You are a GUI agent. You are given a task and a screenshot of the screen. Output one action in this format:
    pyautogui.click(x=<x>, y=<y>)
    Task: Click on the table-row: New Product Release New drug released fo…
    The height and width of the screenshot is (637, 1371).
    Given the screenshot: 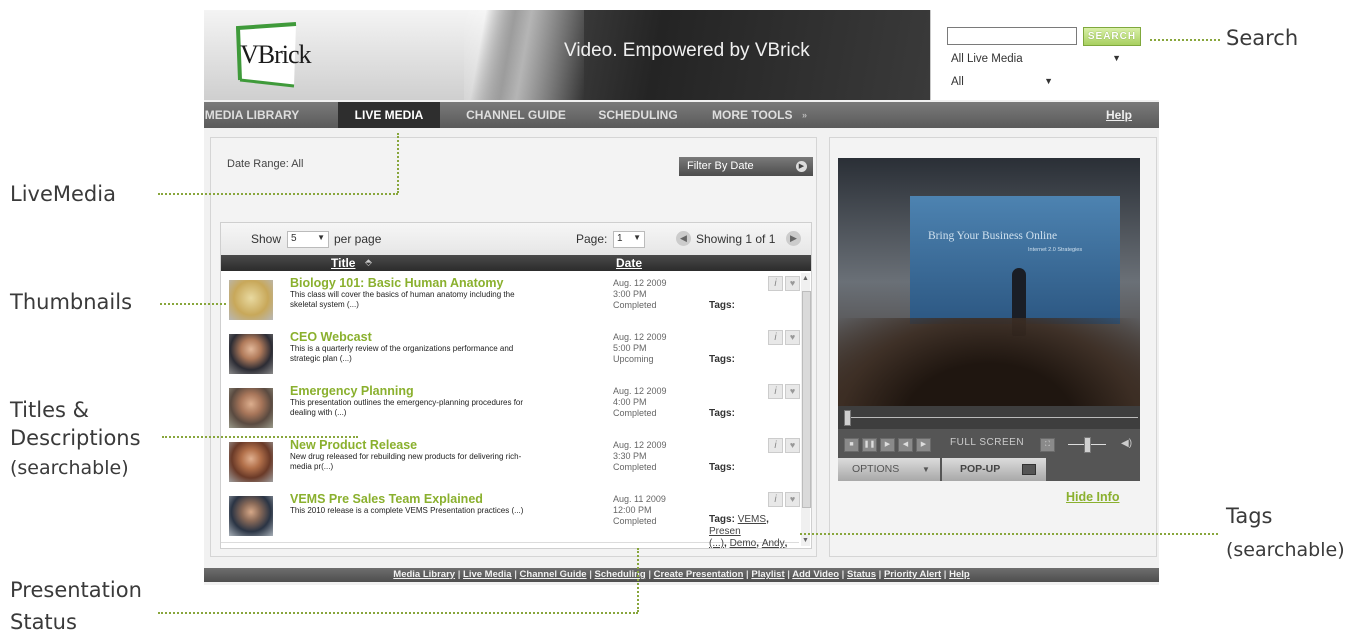 What is the action you would take?
    pyautogui.click(x=510, y=461)
    